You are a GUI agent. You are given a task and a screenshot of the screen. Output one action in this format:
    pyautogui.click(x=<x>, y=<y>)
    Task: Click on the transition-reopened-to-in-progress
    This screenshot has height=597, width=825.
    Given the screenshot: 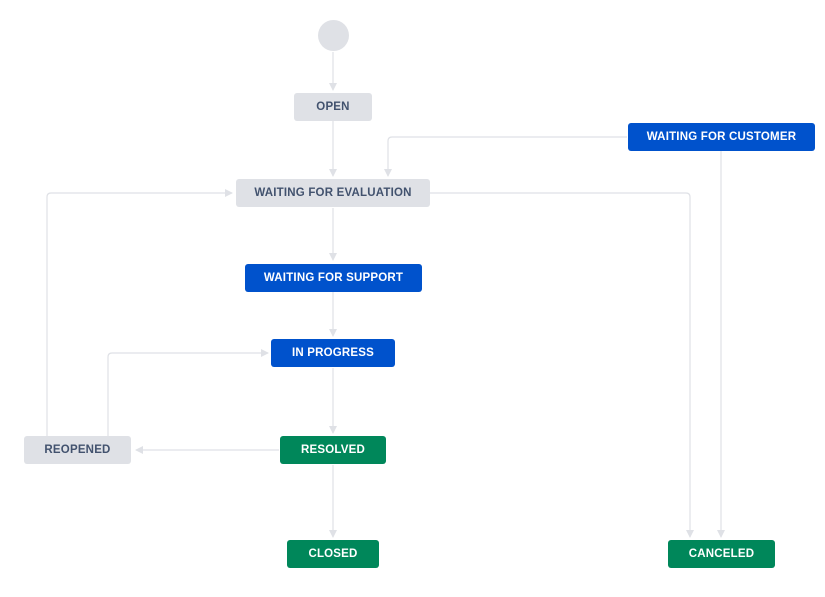 What is the action you would take?
    pyautogui.click(x=188, y=392)
    